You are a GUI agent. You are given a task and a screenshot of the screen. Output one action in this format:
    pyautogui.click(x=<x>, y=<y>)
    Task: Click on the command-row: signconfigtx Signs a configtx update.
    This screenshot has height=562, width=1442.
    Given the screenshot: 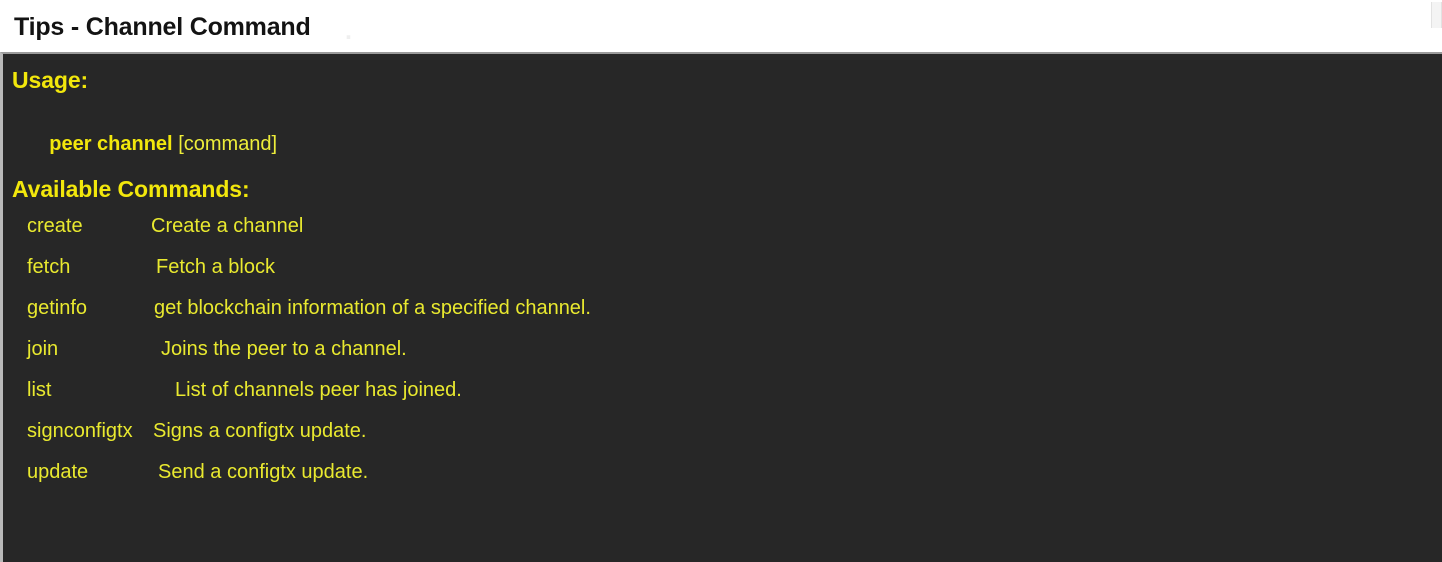 What is the action you would take?
    pyautogui.click(x=722, y=440)
    